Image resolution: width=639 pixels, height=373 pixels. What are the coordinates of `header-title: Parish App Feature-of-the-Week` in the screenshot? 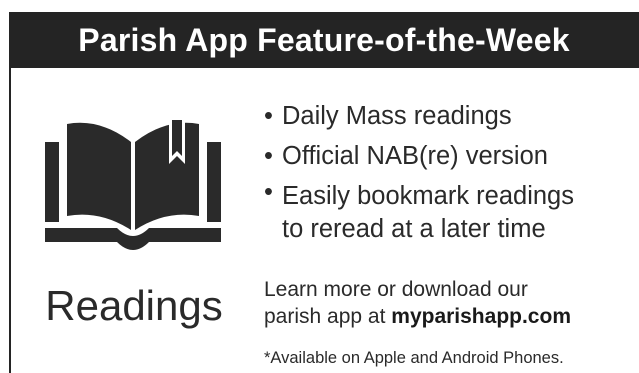 It's located at (324, 39).